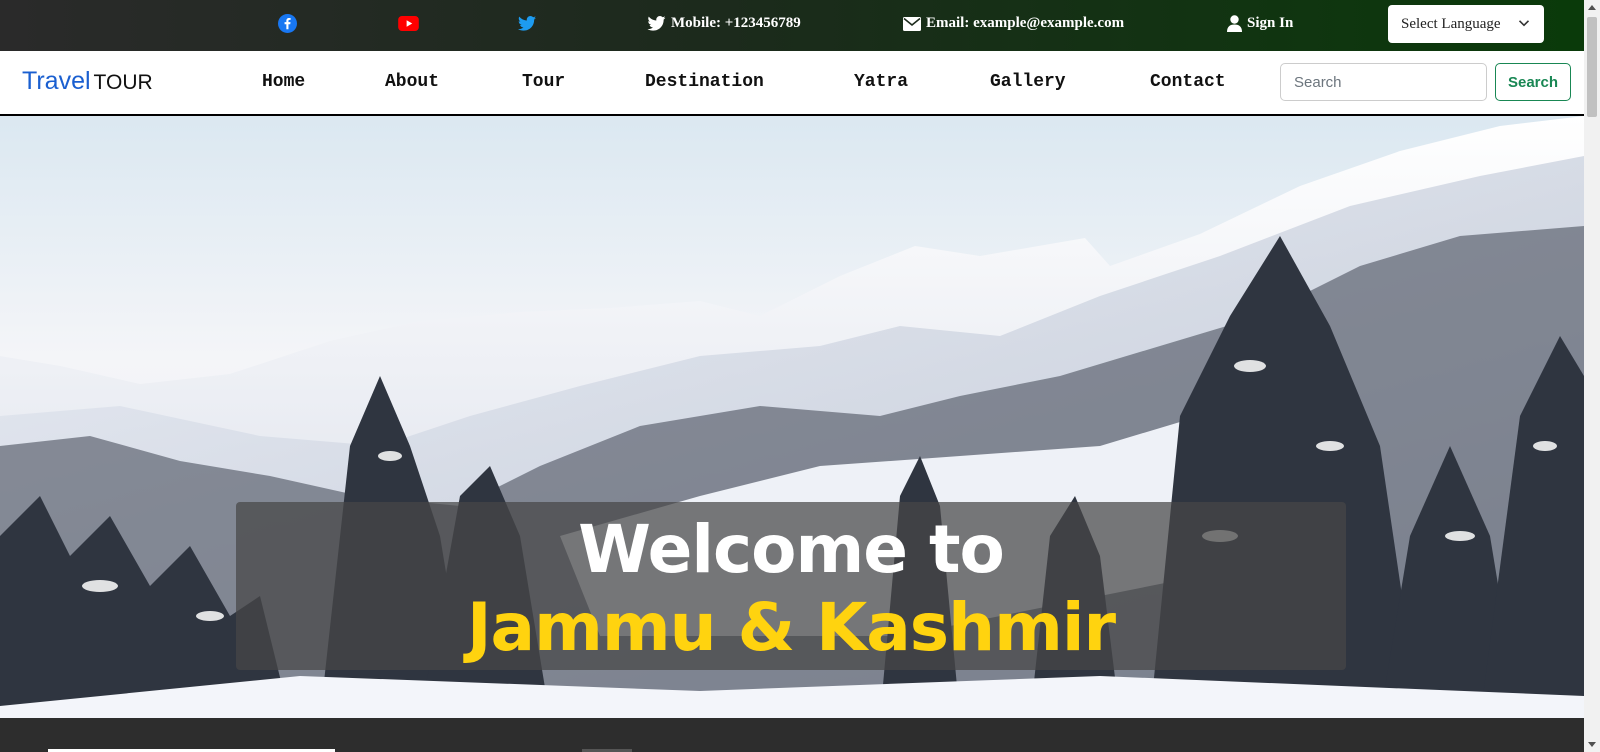 Image resolution: width=1600 pixels, height=752 pixels. Describe the element at coordinates (1533, 82) in the screenshot. I see `search-button: Search` at that location.